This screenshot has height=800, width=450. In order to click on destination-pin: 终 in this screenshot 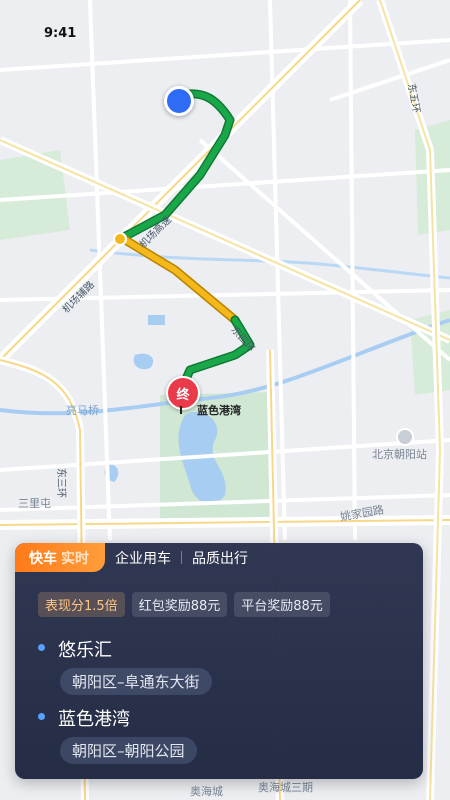, I will do `click(183, 393)`.